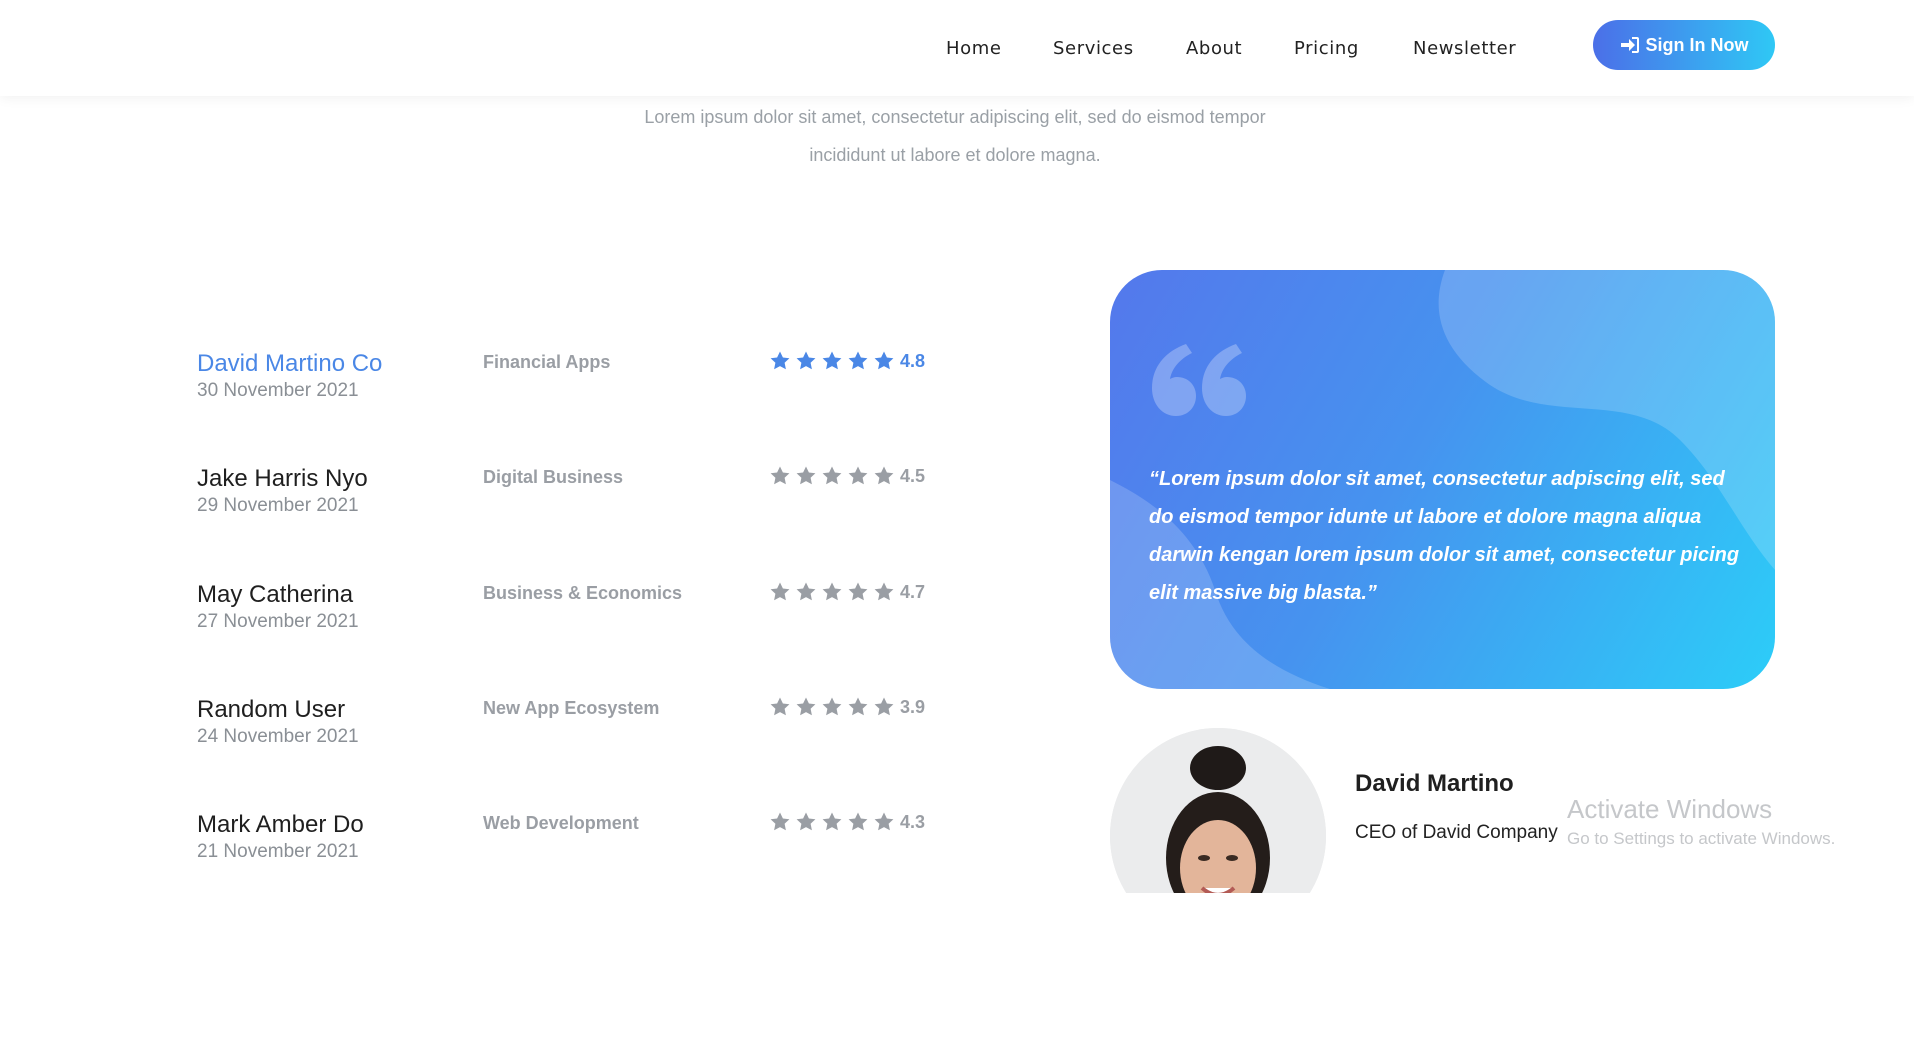  I want to click on sign-in-icon, so click(1629, 45).